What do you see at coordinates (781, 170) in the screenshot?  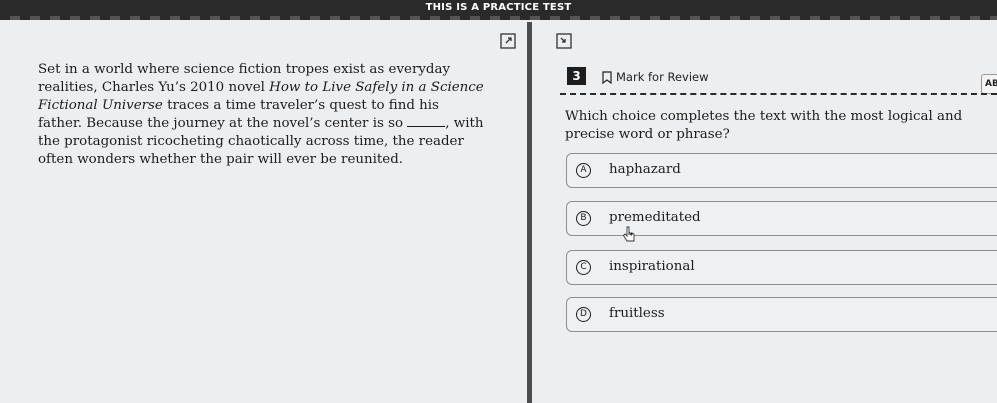 I see `choice-a: A haphazard` at bounding box center [781, 170].